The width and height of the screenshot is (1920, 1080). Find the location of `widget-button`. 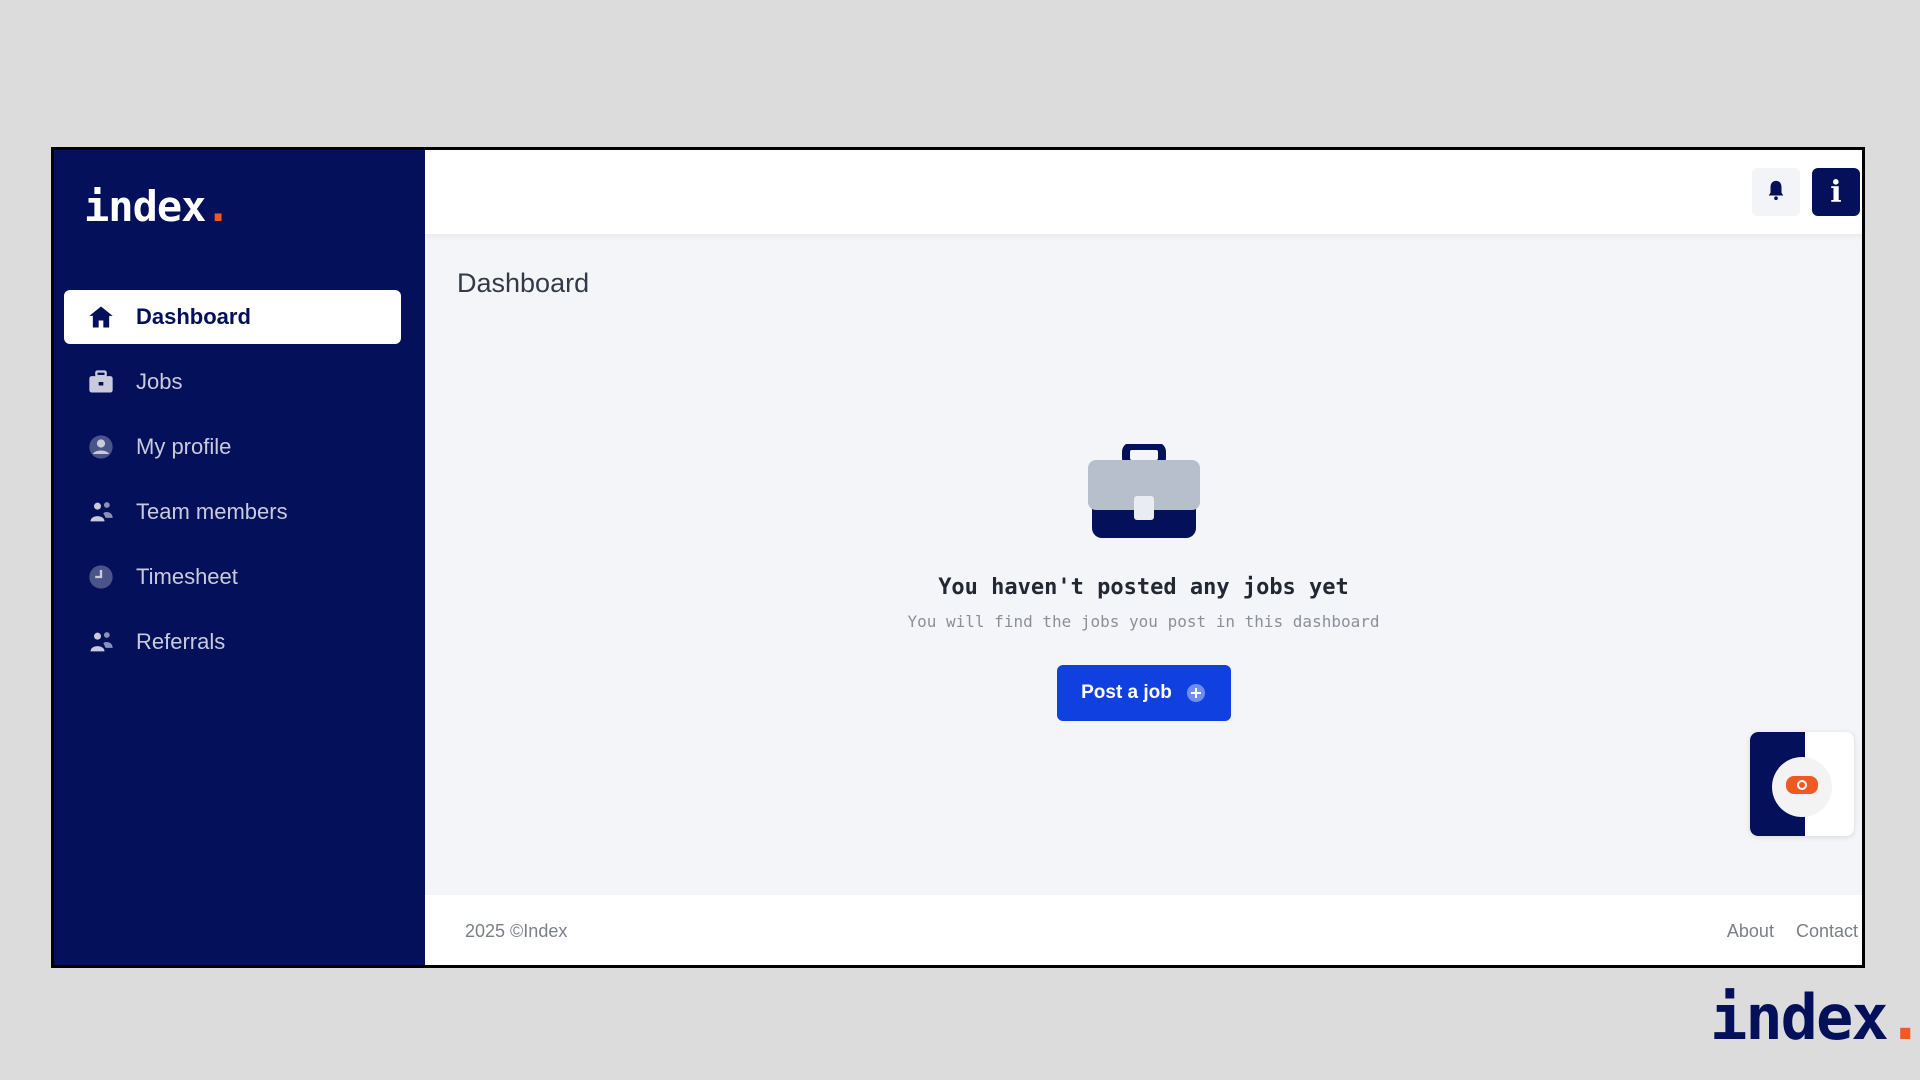

widget-button is located at coordinates (1802, 787).